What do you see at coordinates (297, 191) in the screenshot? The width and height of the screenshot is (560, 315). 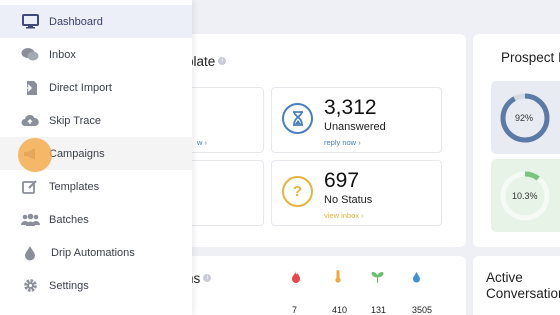 I see `question-icon: ?` at bounding box center [297, 191].